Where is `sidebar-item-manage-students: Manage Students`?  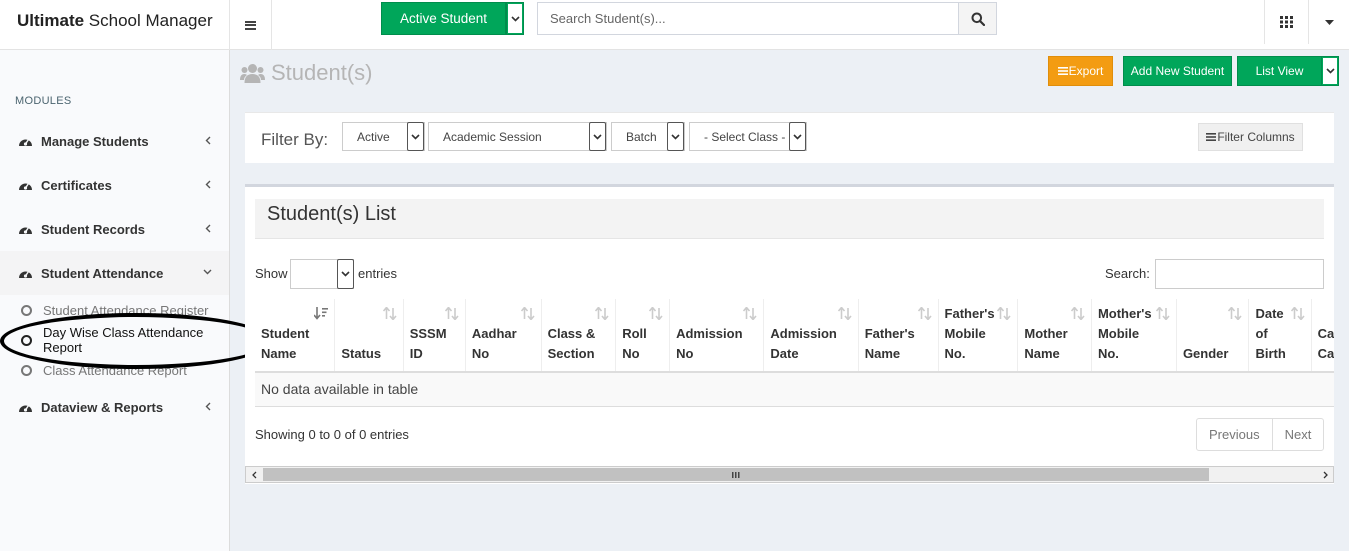 sidebar-item-manage-students: Manage Students is located at coordinates (114, 141).